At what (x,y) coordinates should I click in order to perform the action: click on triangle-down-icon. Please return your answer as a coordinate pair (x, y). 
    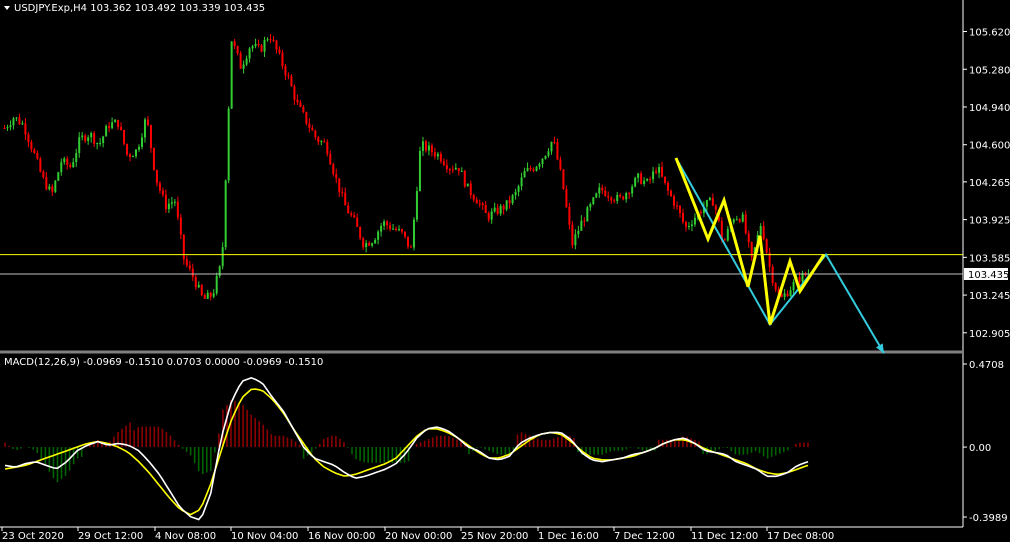
    Looking at the image, I should click on (7, 8).